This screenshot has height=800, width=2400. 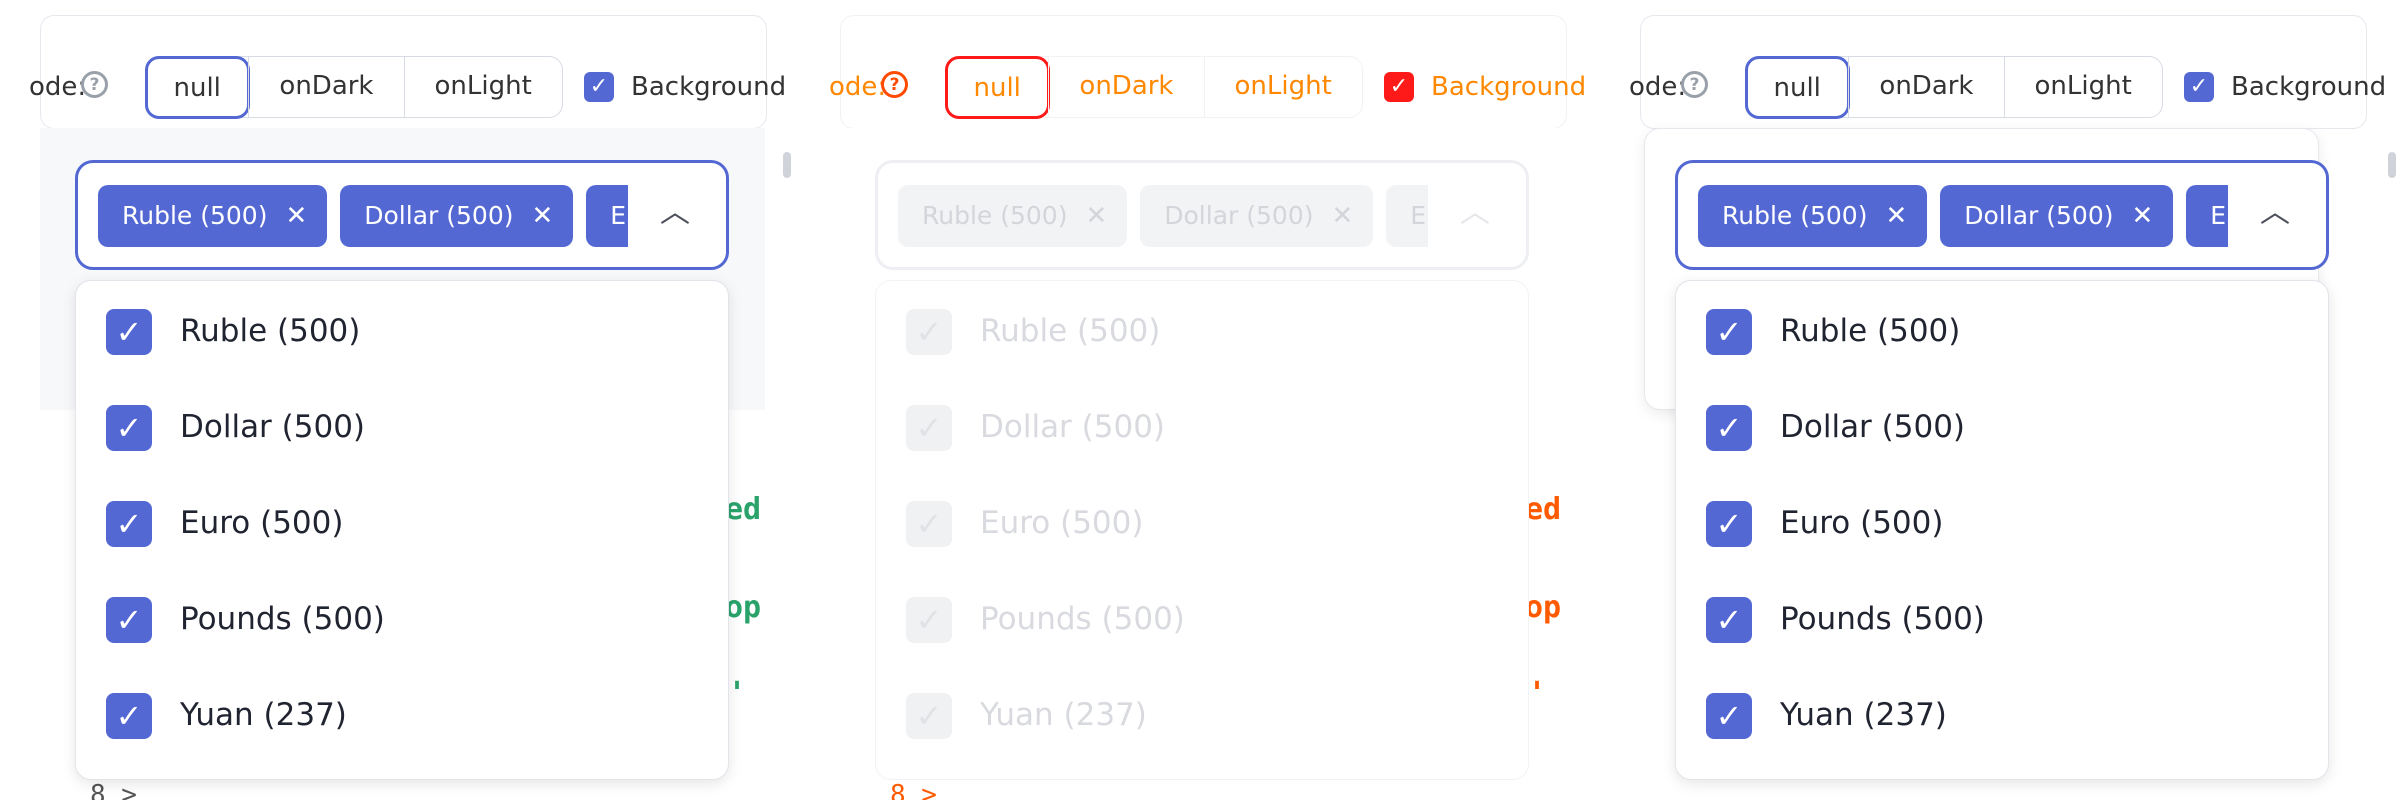 What do you see at coordinates (113, 790) in the screenshot?
I see `code-fragment: 8 >` at bounding box center [113, 790].